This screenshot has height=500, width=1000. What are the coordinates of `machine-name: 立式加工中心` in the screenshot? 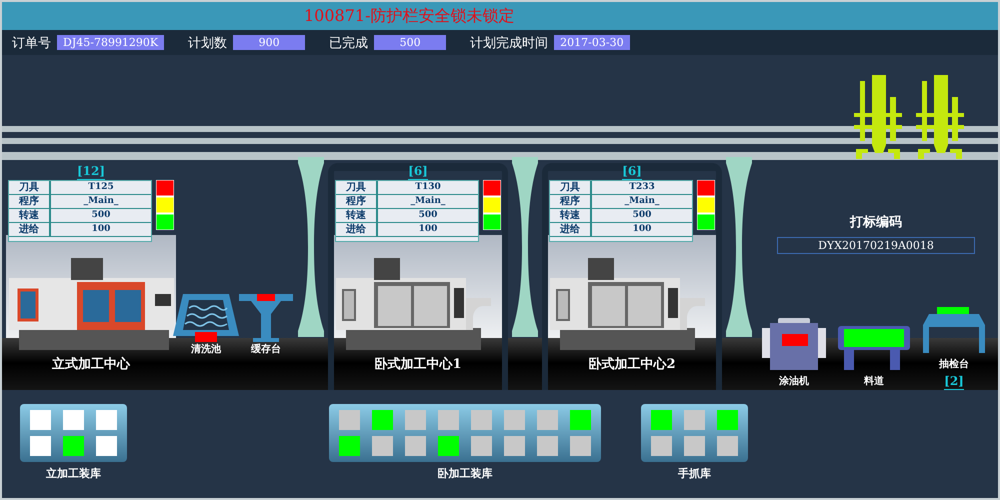 It's located at (91, 365).